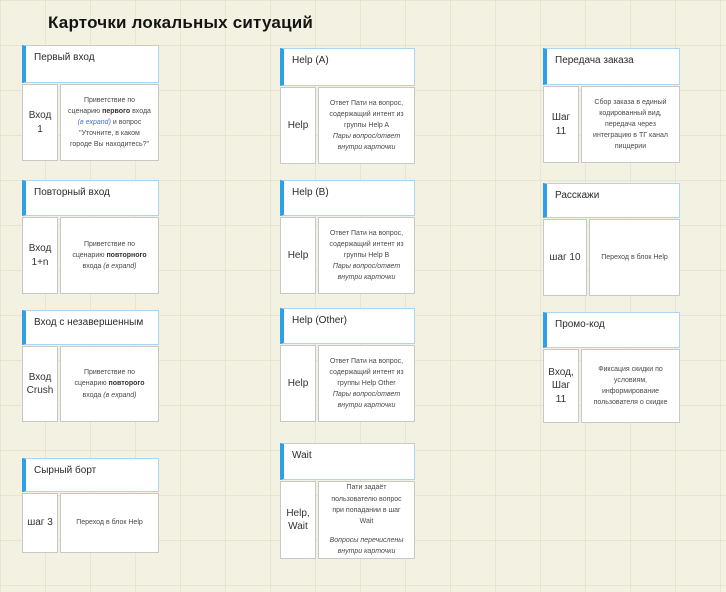 The width and height of the screenshot is (726, 592). Describe the element at coordinates (90, 64) in the screenshot. I see `card-header: Первый вход` at that location.